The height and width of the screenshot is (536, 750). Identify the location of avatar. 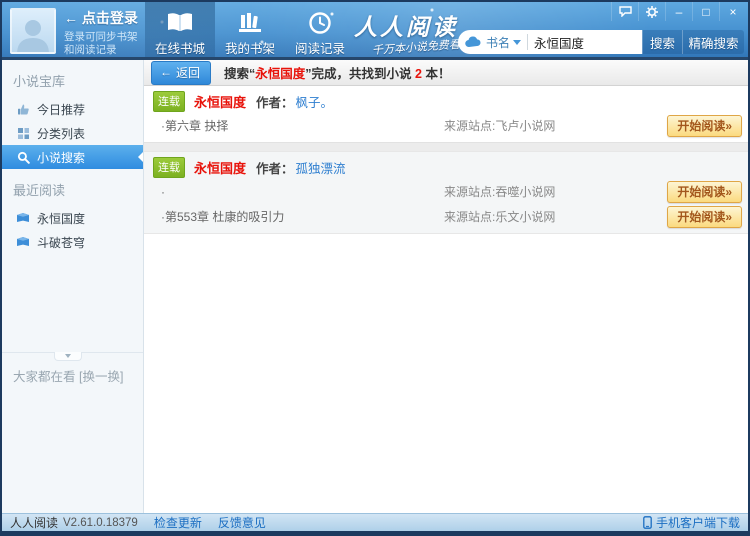
(33, 31).